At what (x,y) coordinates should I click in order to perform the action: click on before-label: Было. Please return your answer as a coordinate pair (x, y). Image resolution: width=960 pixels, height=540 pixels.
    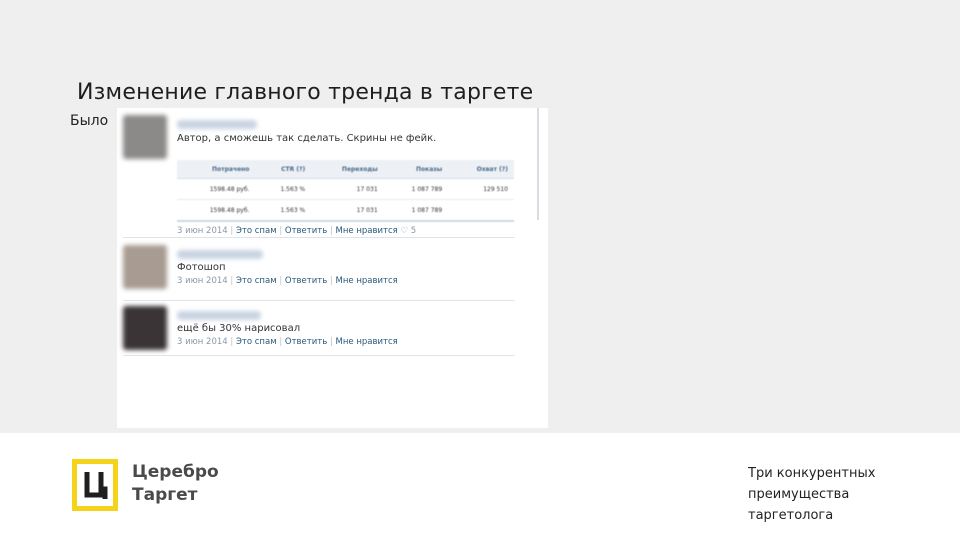
    Looking at the image, I should click on (89, 121).